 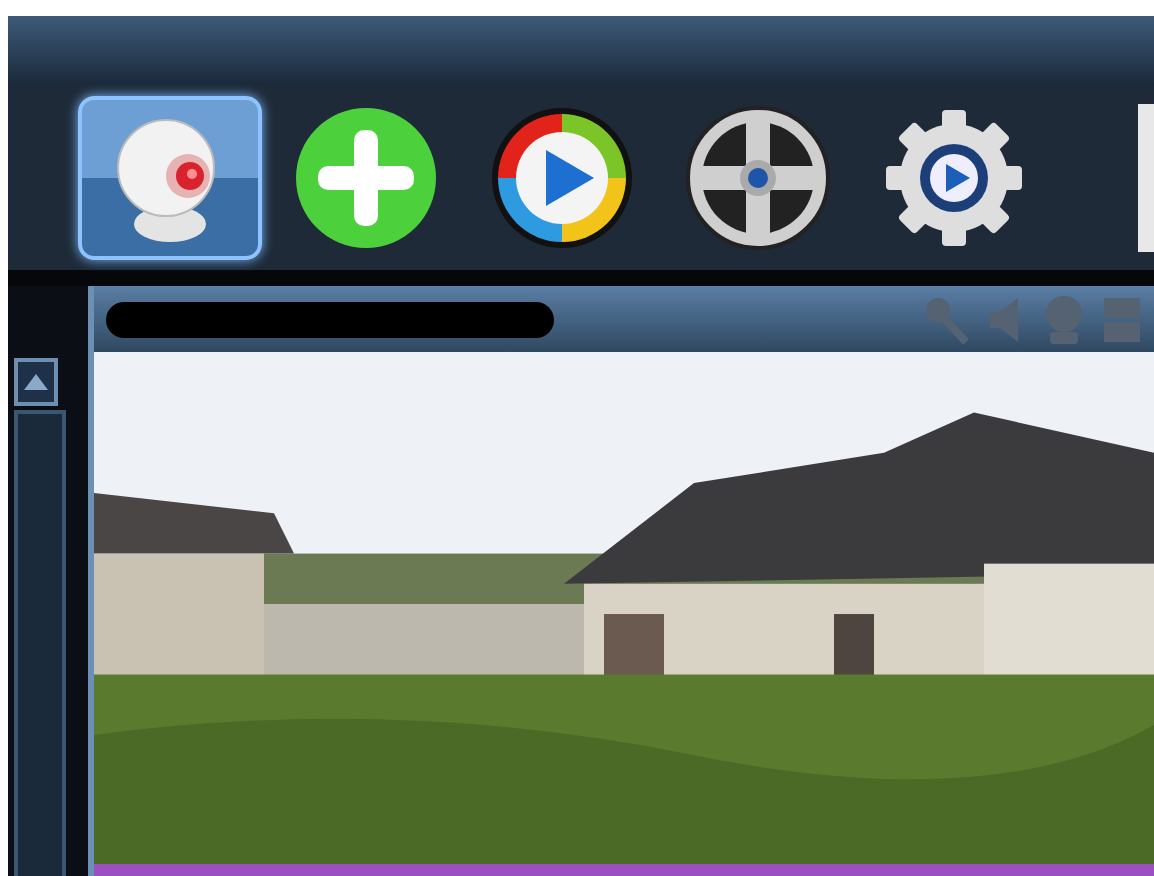 What do you see at coordinates (366, 177) in the screenshot?
I see `plus-icon` at bounding box center [366, 177].